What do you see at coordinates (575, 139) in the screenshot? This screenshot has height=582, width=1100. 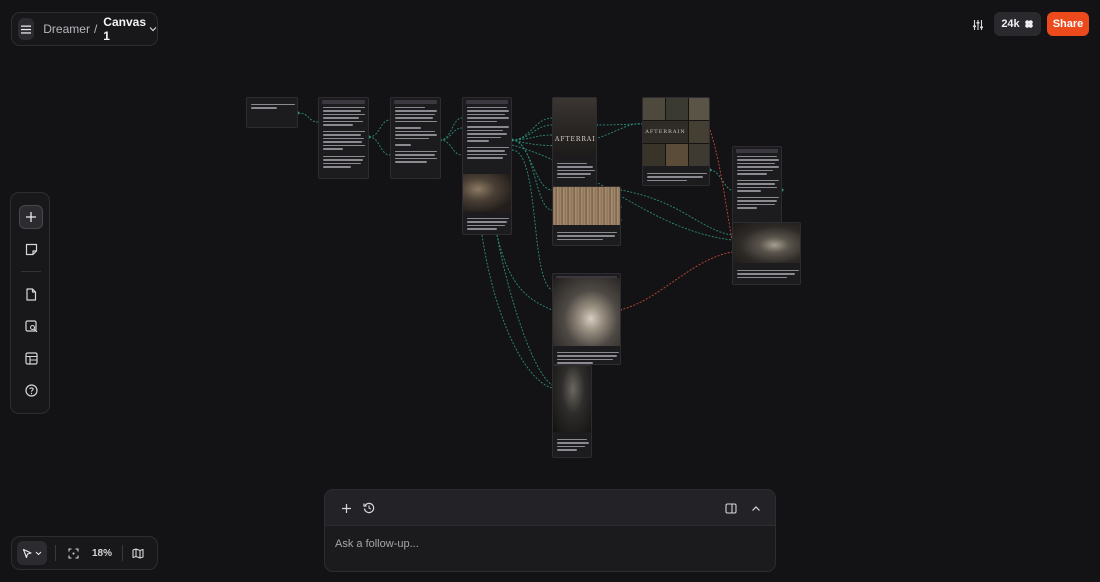 I see `brand-poster-title: AFTERRAIN` at bounding box center [575, 139].